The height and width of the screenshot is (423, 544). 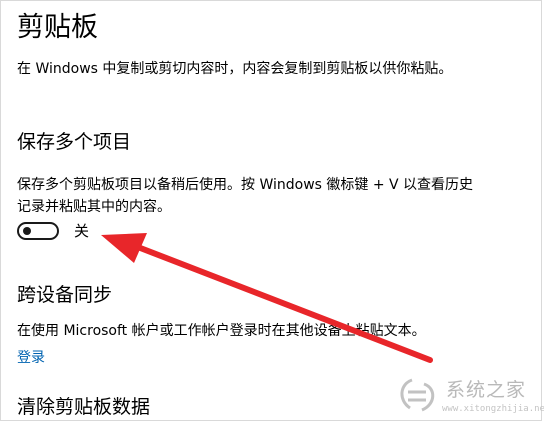 I want to click on clipboard-history-toggle, so click(x=38, y=231).